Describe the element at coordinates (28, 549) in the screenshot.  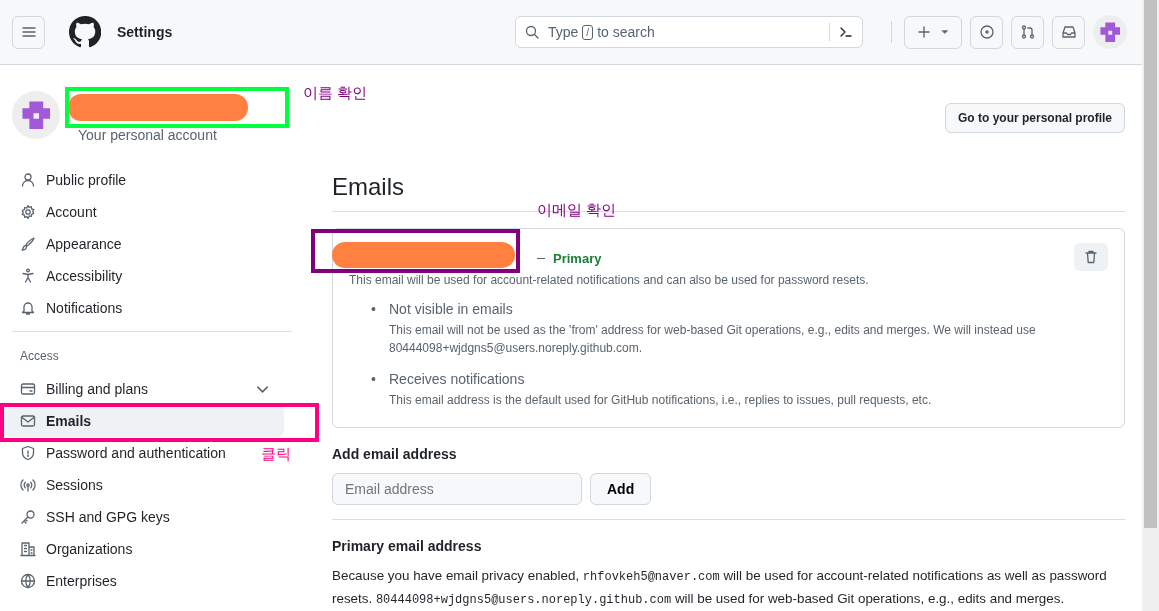
I see `building-icon` at that location.